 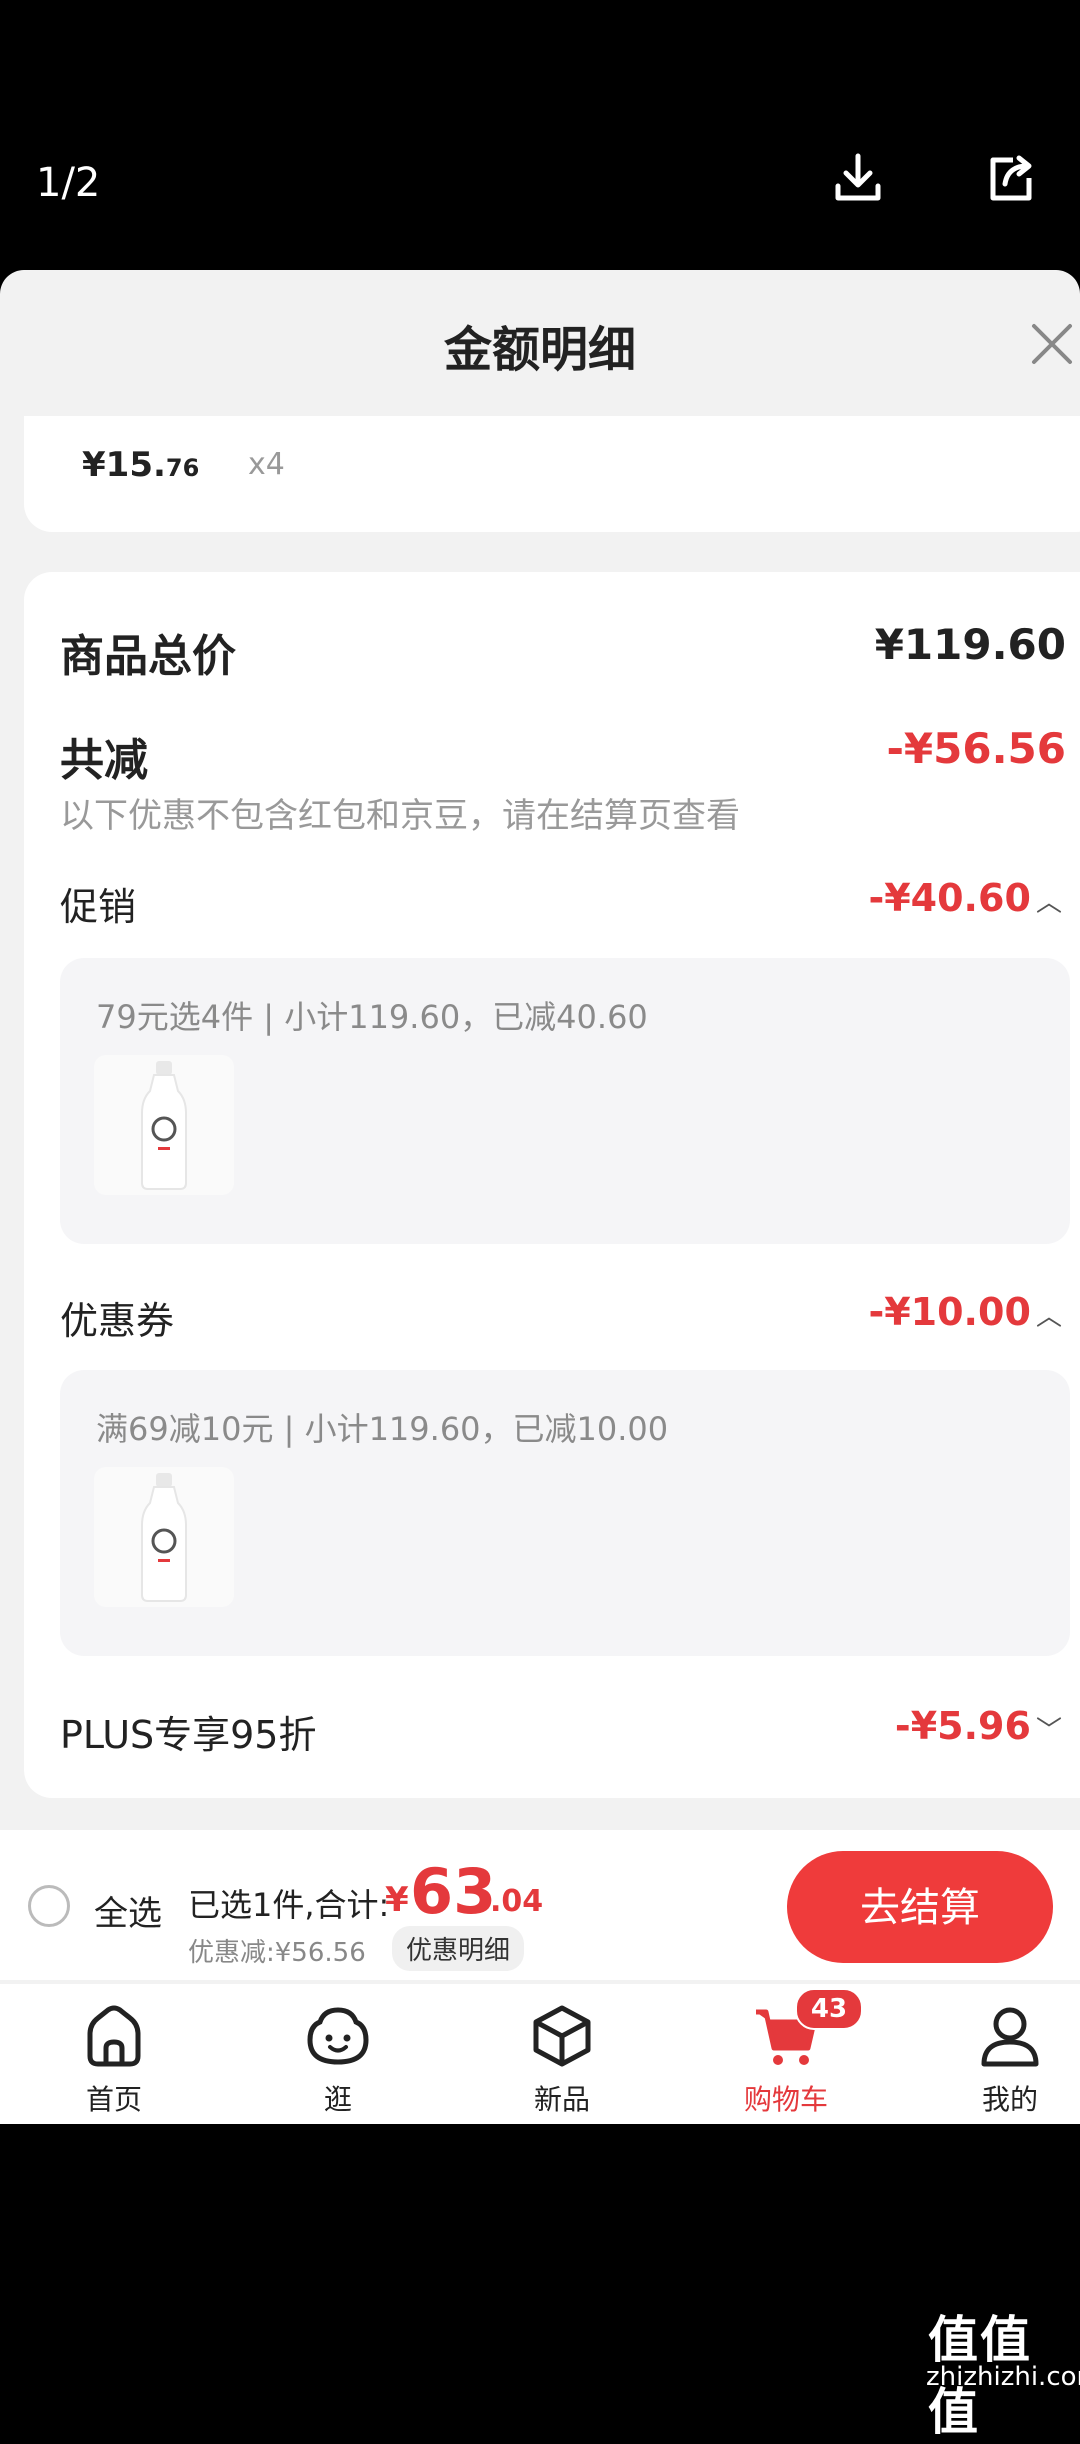 I want to click on tab-label: 我的, so click(x=1009, y=2099).